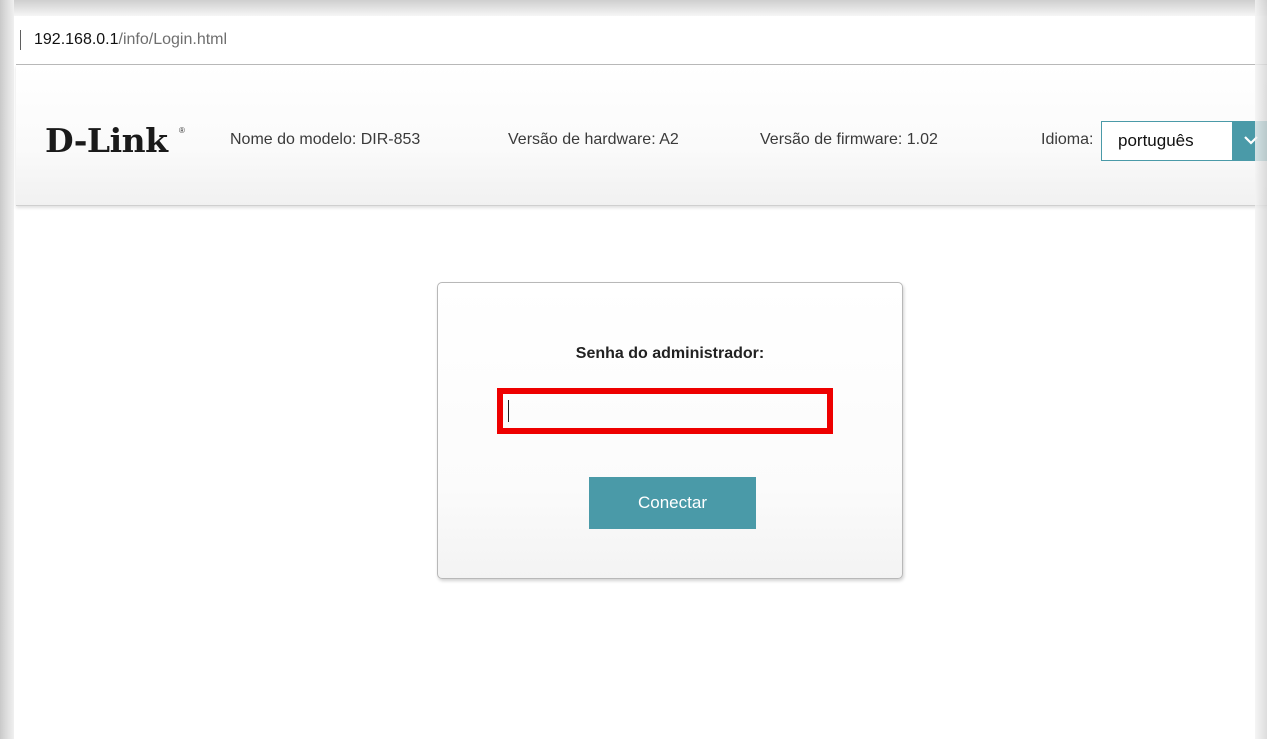  I want to click on shadow-edge-top, so click(633, 8).